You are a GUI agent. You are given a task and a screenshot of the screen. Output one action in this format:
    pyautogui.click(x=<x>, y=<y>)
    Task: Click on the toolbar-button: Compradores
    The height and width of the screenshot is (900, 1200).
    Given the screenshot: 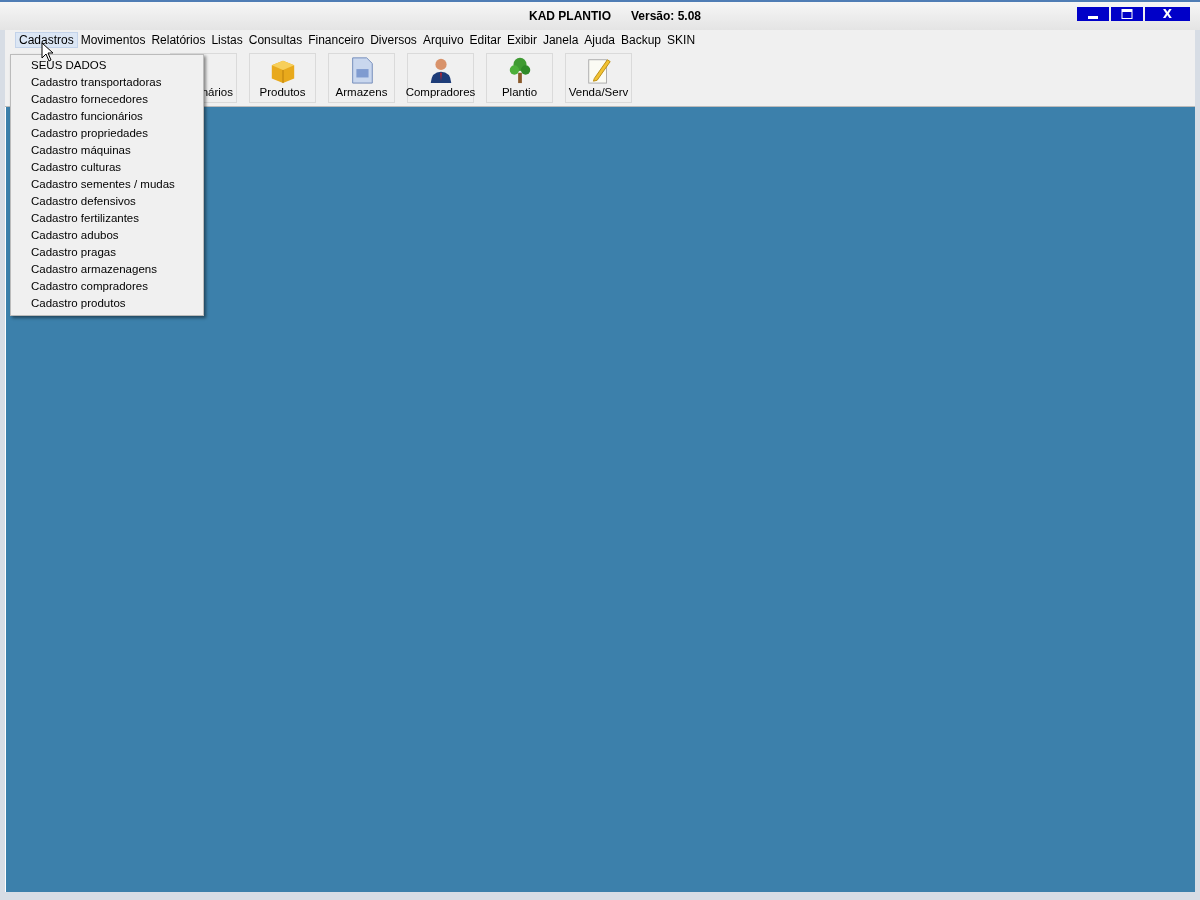 What is the action you would take?
    pyautogui.click(x=440, y=78)
    